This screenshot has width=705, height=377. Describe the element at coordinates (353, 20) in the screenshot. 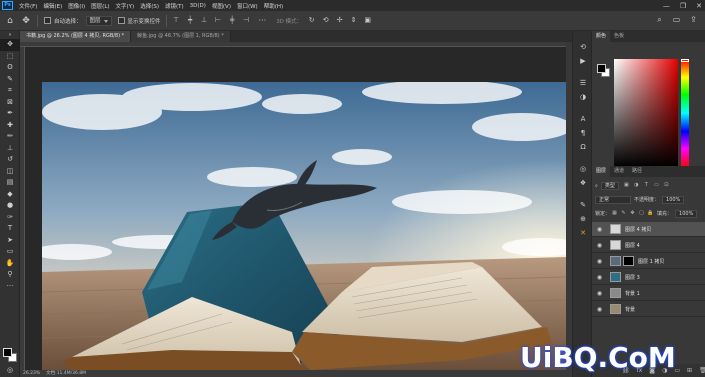

I see `3d-slide-icon: ⇕` at that location.